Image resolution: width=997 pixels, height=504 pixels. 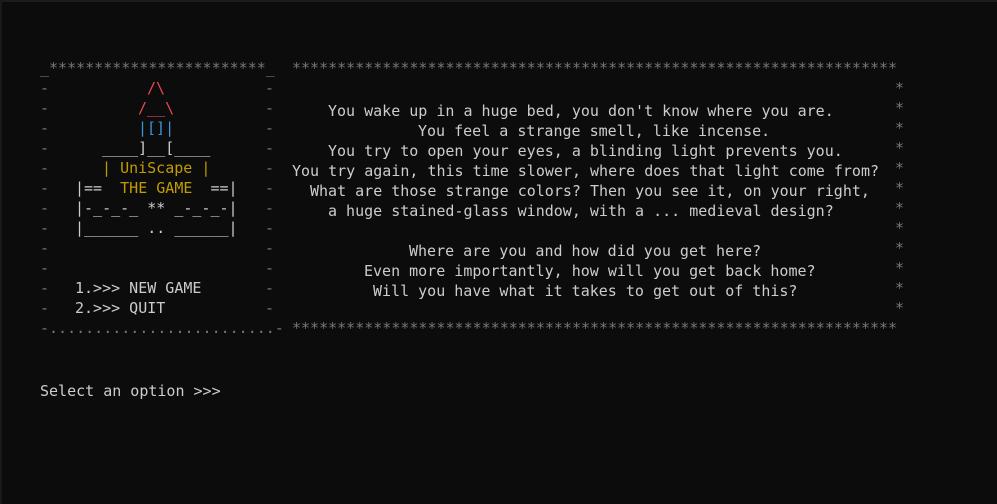 I want to click on menu-item-quit: 2.>>> QUIT, so click(x=120, y=308).